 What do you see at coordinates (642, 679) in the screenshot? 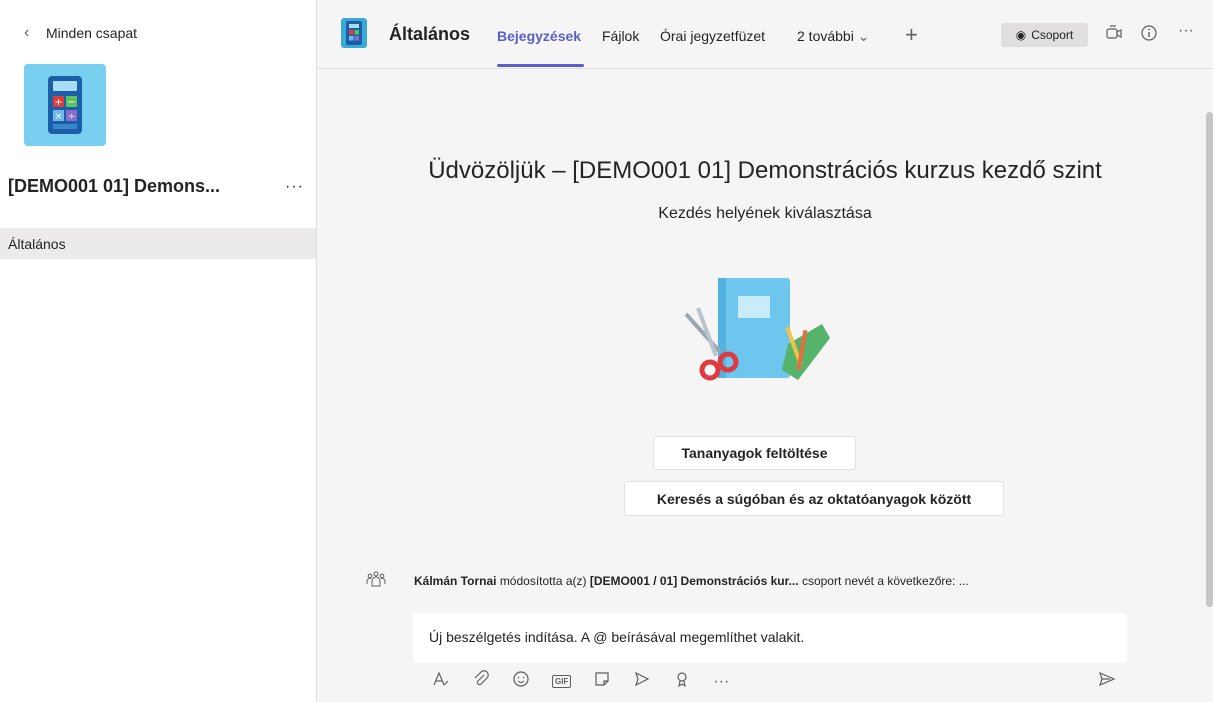
I see `send-outline-icon` at bounding box center [642, 679].